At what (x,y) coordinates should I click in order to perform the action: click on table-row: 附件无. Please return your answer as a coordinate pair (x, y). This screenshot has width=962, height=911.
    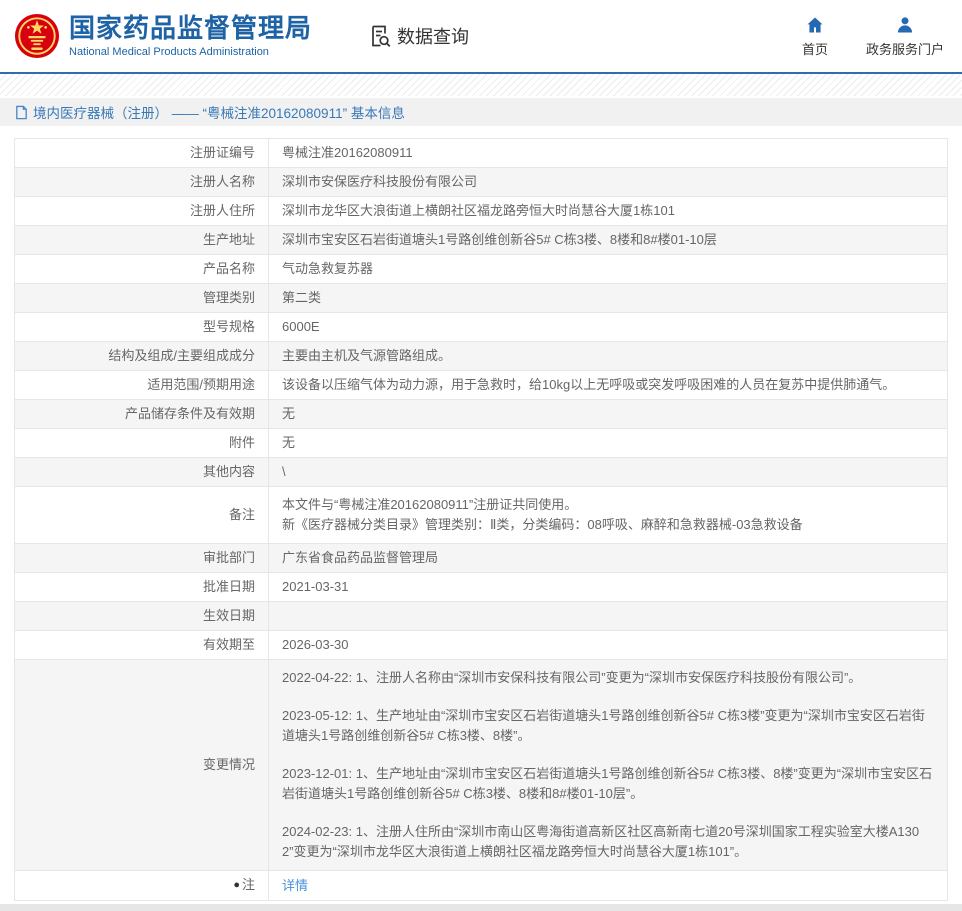
    Looking at the image, I should click on (481, 443).